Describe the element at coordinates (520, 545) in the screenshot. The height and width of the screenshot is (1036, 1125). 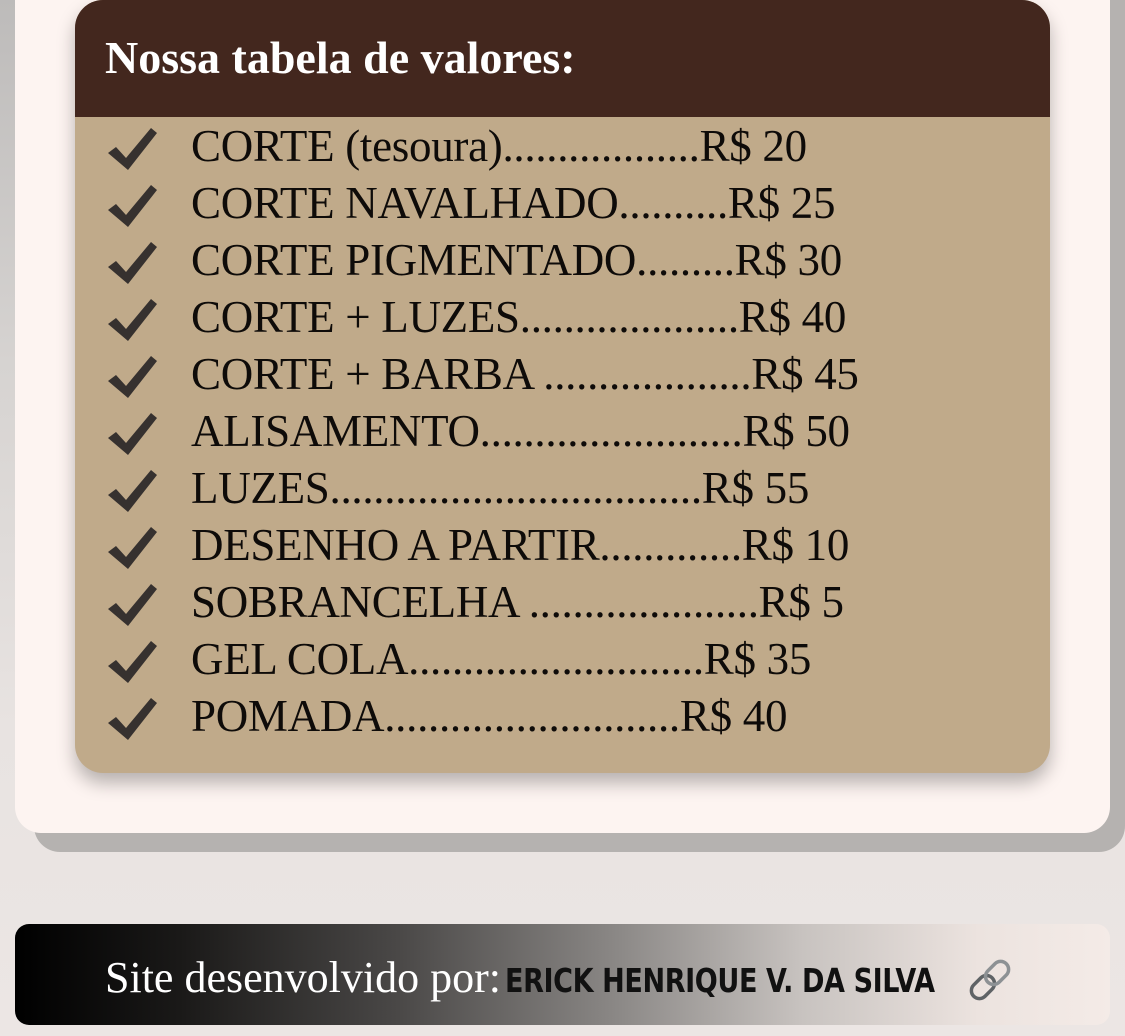
I see `price-item-label: DESENHO A PARTIR.............R$ 10` at that location.